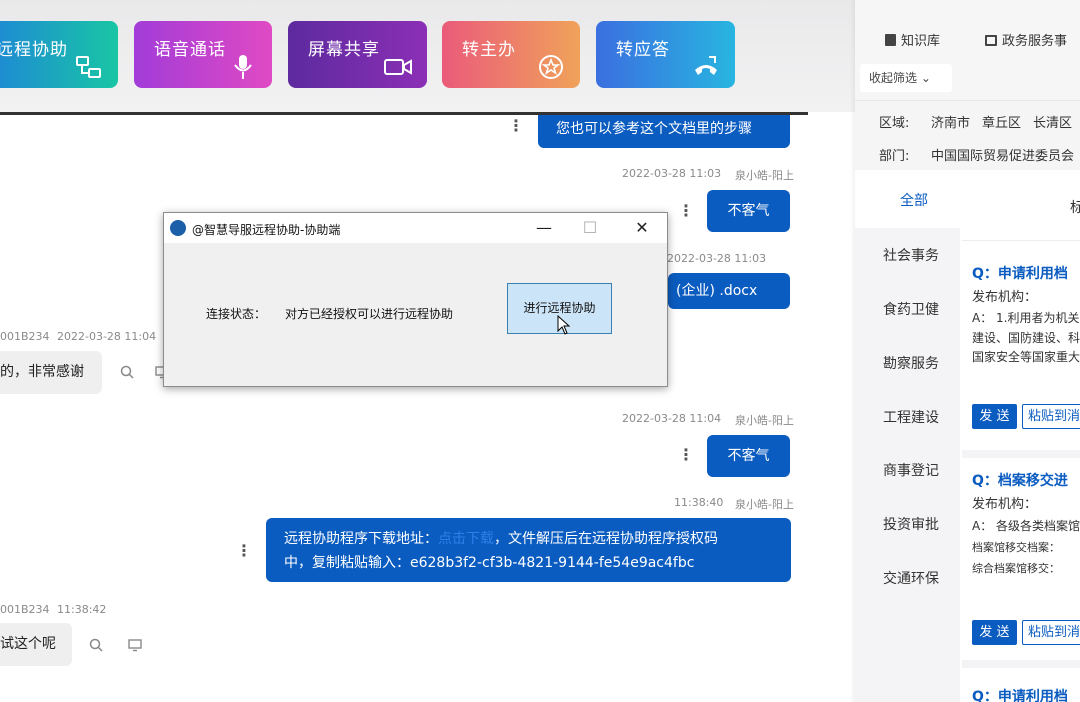  I want to click on message-text: ，文件解压后在远程协助程序授权码, so click(606, 539).